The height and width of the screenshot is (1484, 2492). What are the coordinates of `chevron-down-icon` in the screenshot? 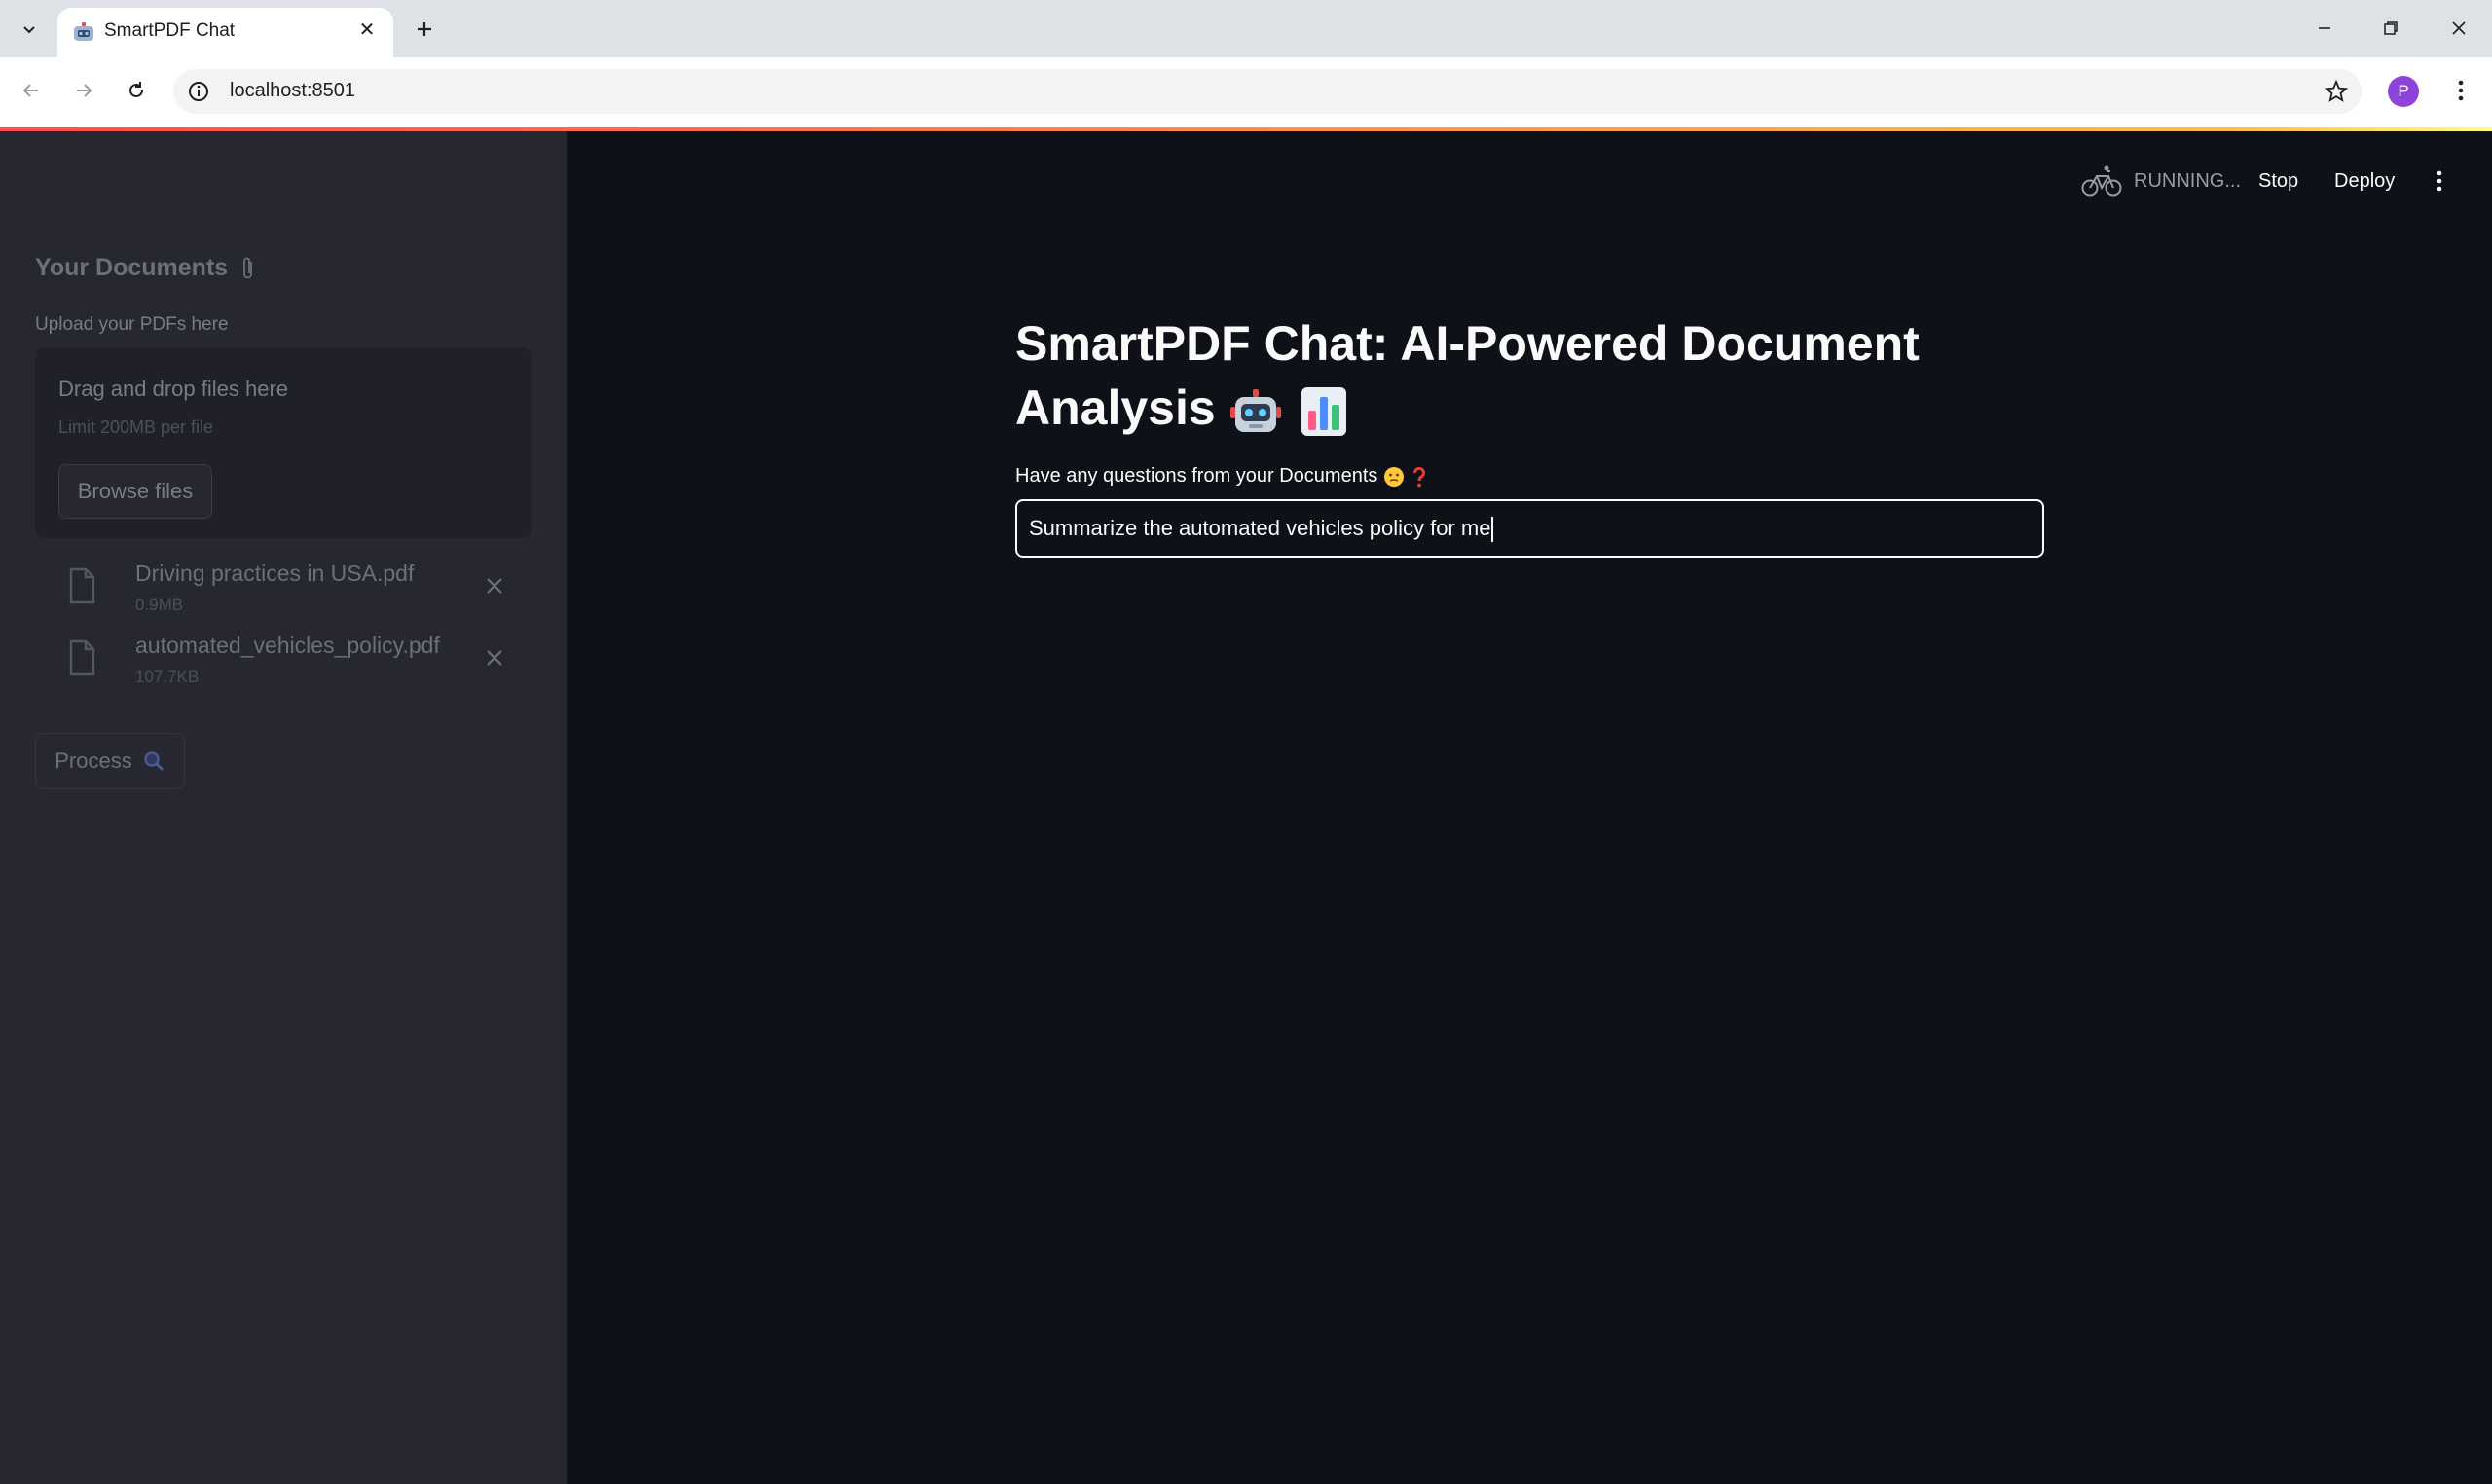 It's located at (29, 30).